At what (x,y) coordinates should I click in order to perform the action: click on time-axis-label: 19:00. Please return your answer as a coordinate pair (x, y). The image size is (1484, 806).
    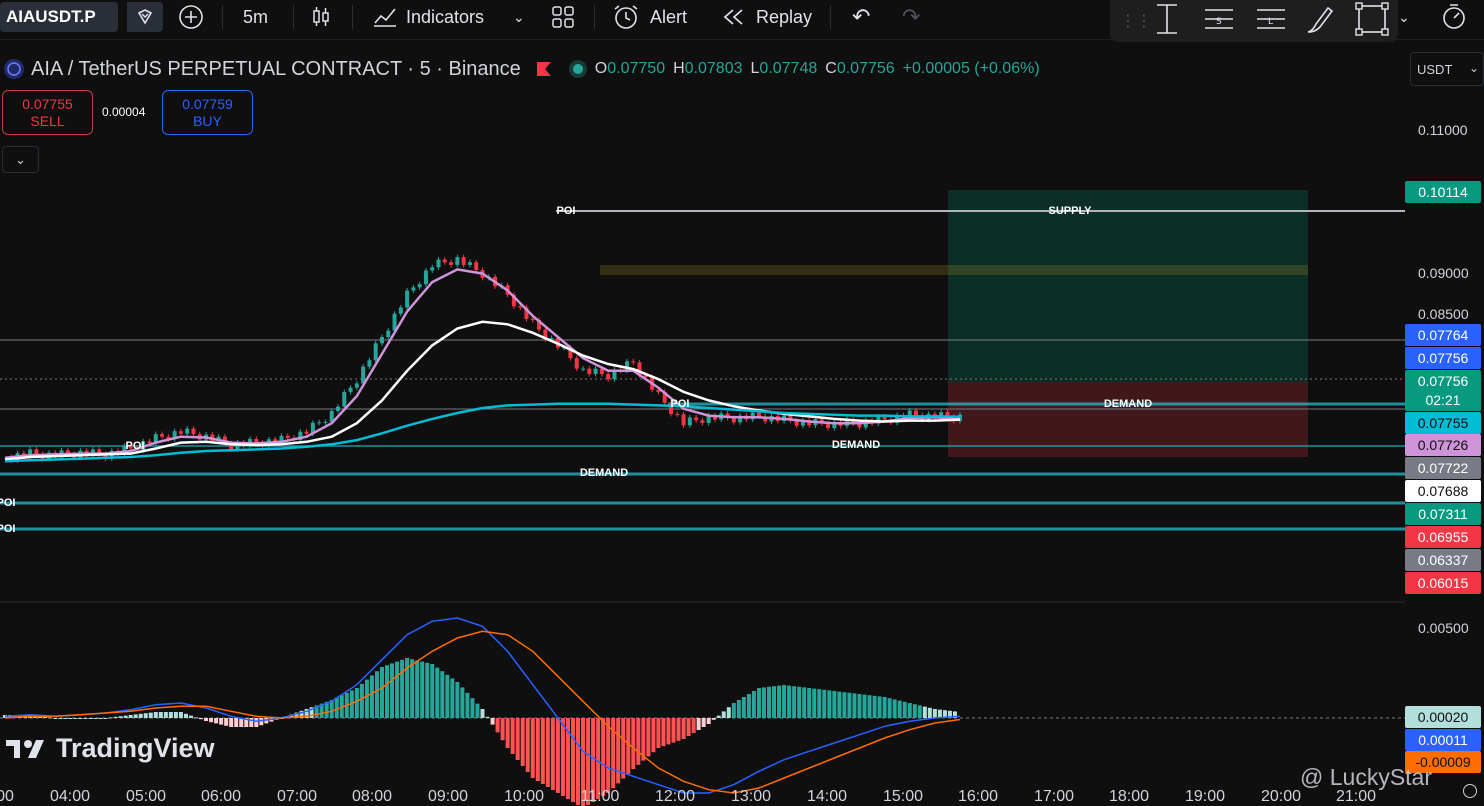
    Looking at the image, I should click on (1205, 796).